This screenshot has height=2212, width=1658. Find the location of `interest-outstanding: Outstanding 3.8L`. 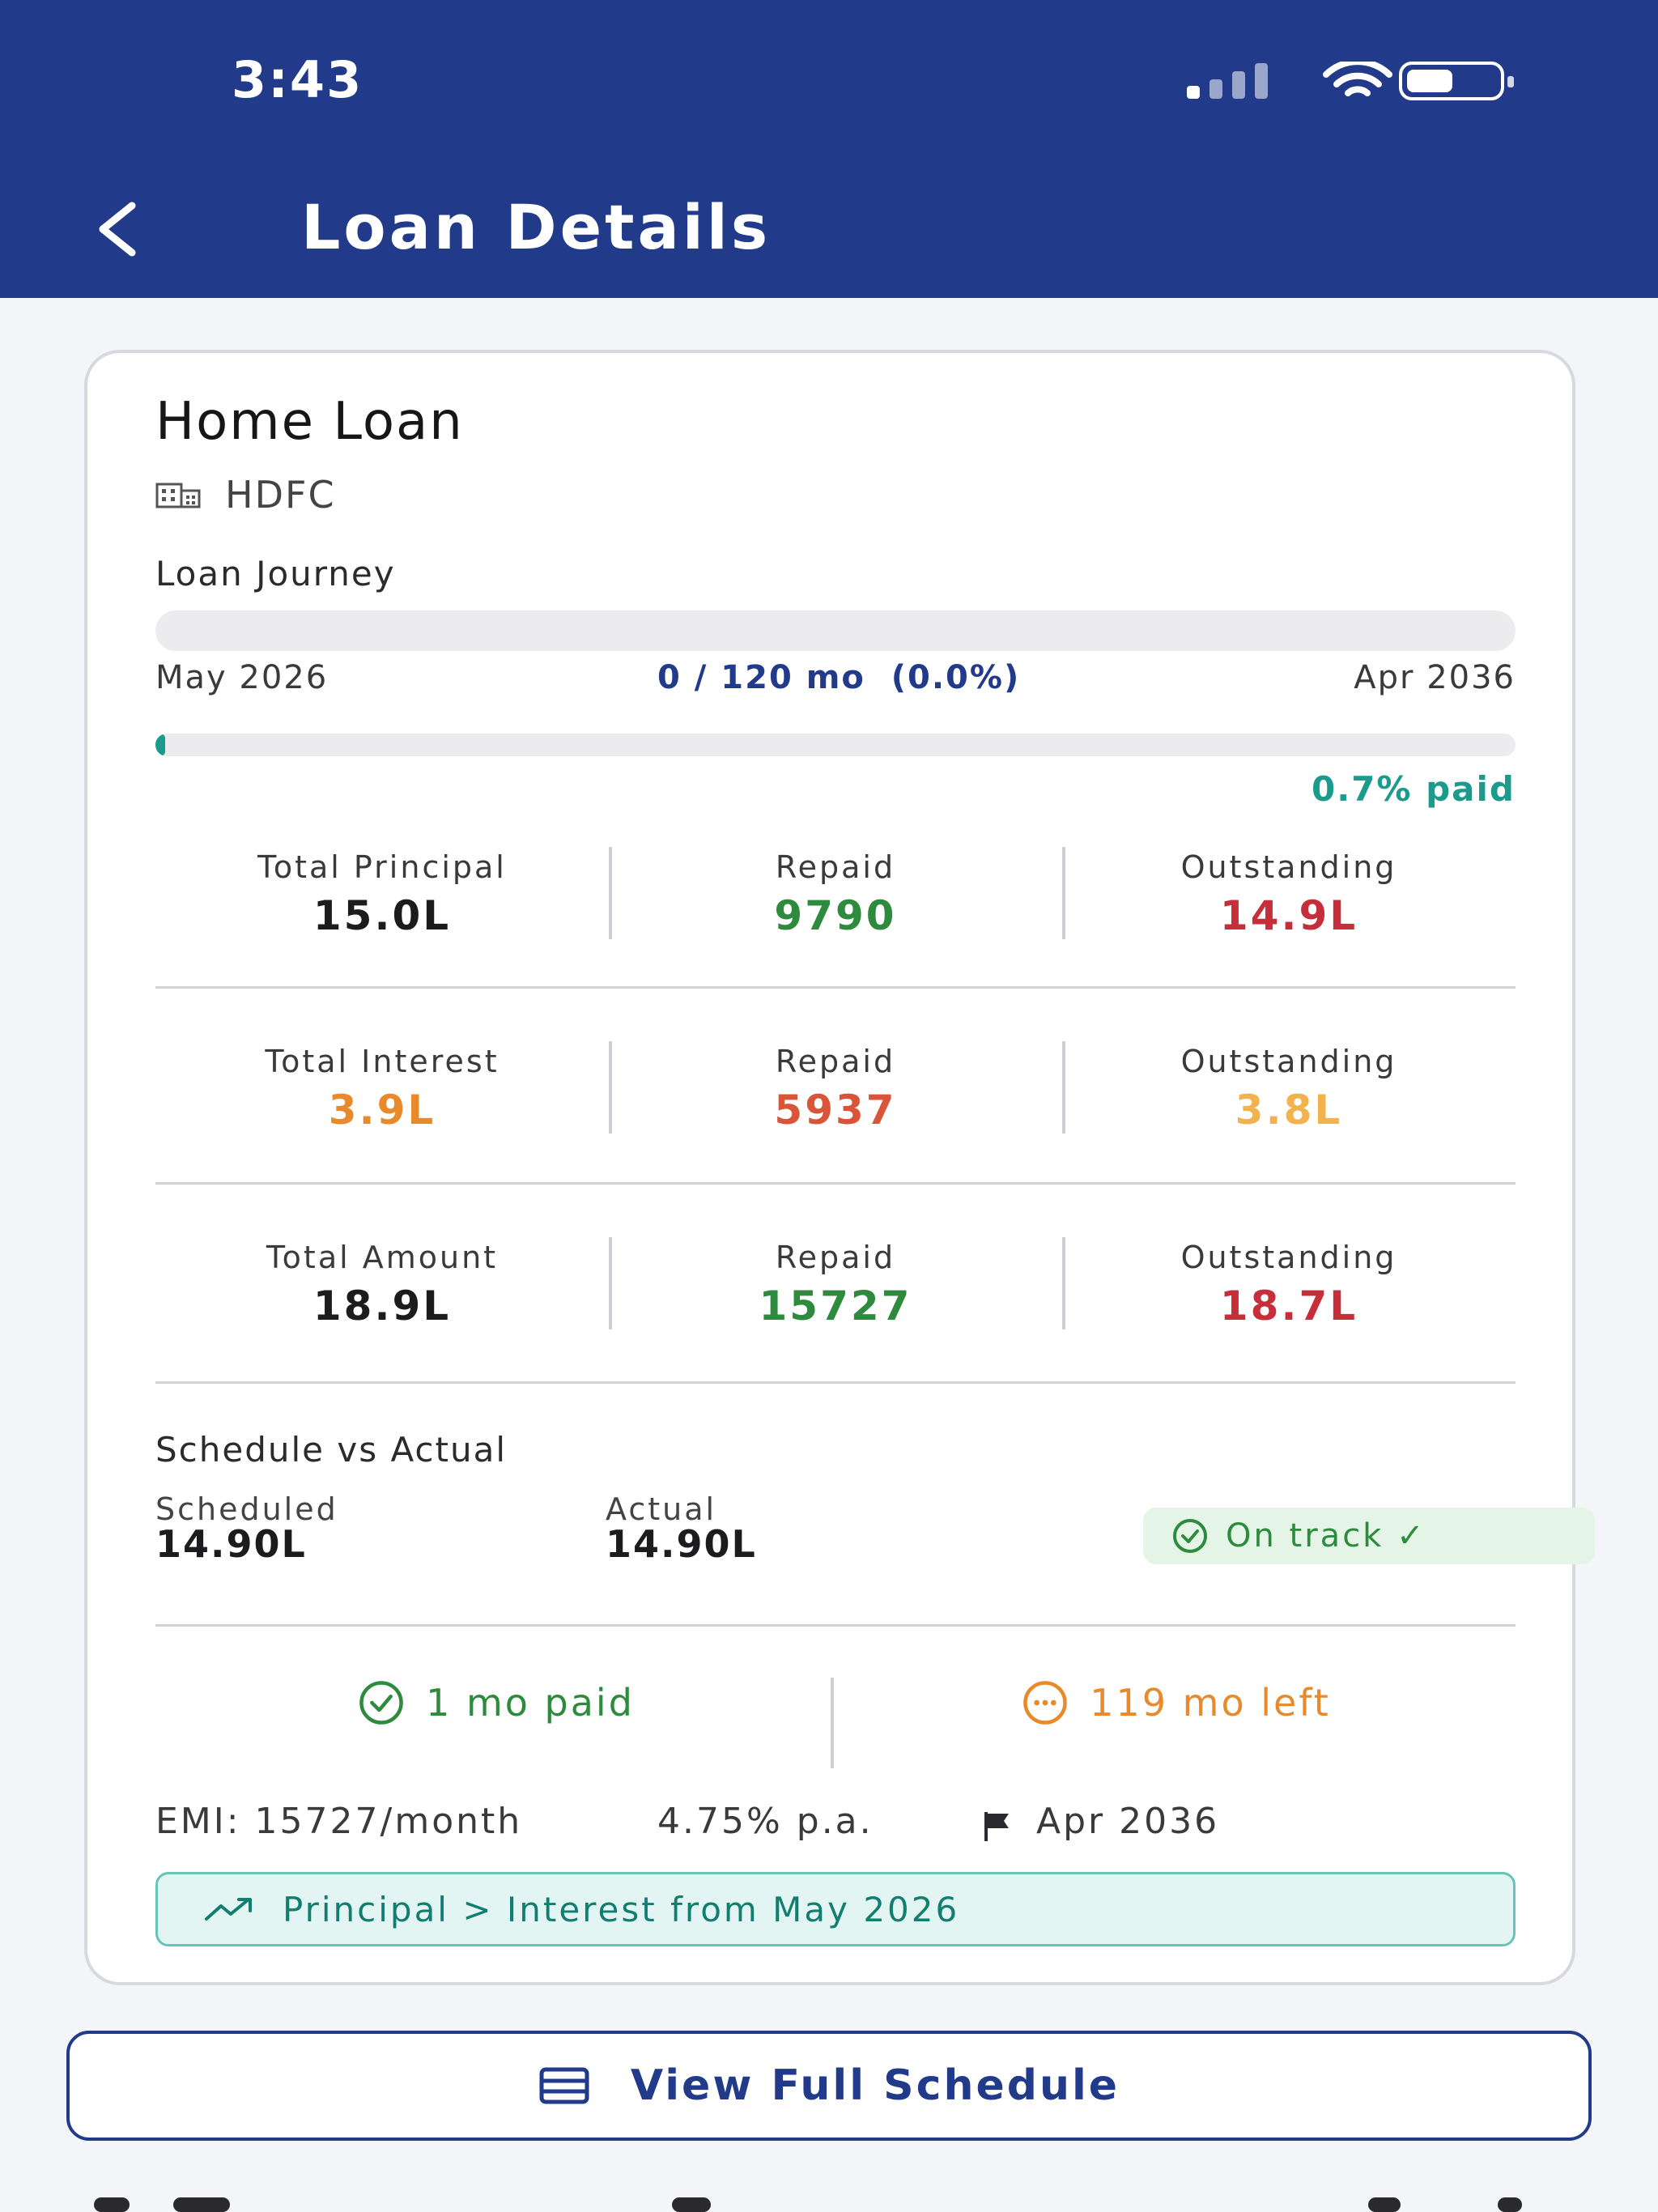

interest-outstanding: Outstanding 3.8L is located at coordinates (1289, 1122).